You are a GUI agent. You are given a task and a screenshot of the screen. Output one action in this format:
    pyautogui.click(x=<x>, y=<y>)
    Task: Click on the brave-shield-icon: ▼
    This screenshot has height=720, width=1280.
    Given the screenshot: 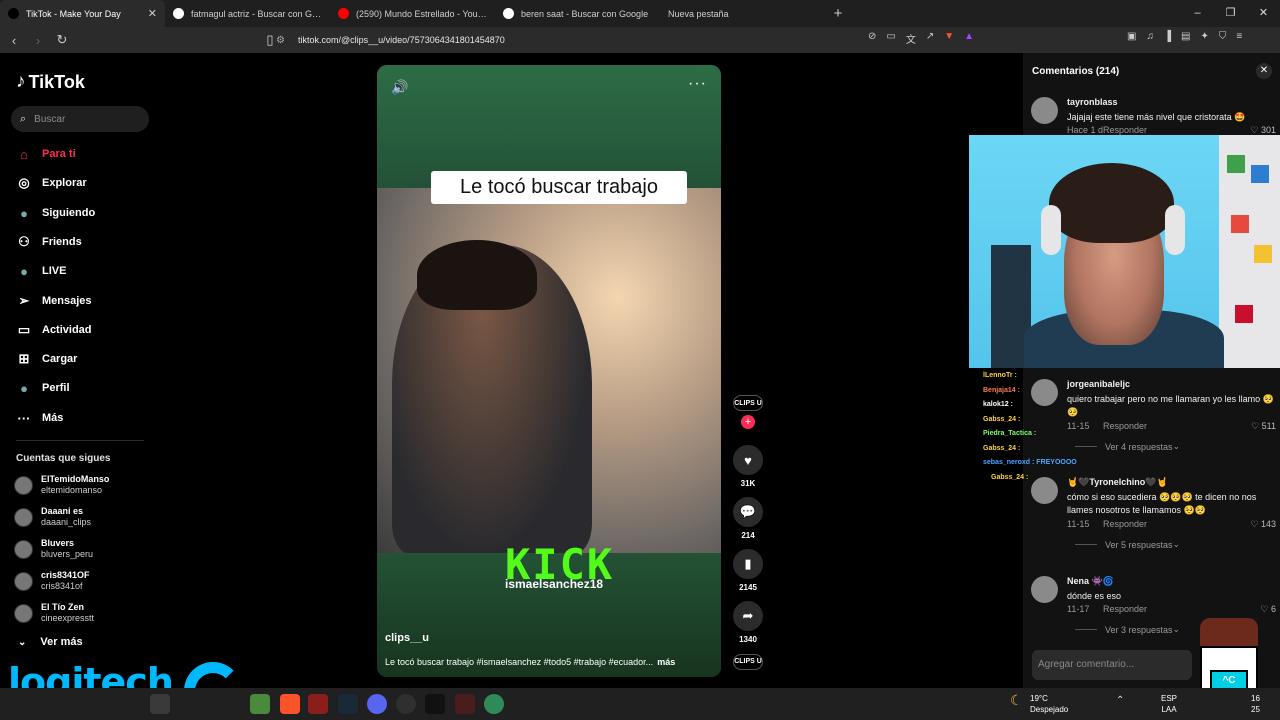 What is the action you would take?
    pyautogui.click(x=949, y=38)
    